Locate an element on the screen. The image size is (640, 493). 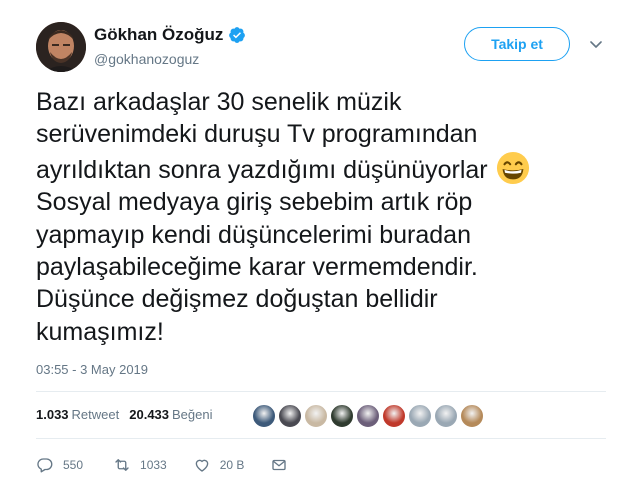
grinning-face-emoji-icon is located at coordinates (512, 167).